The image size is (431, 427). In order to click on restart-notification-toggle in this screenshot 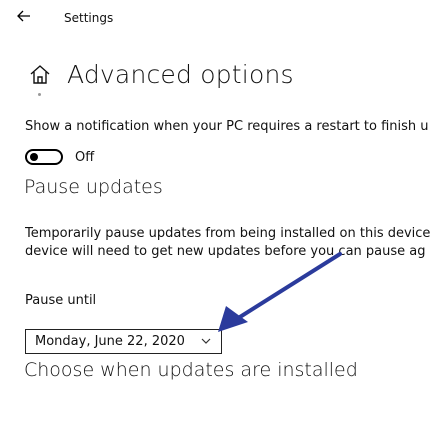, I will do `click(44, 157)`.